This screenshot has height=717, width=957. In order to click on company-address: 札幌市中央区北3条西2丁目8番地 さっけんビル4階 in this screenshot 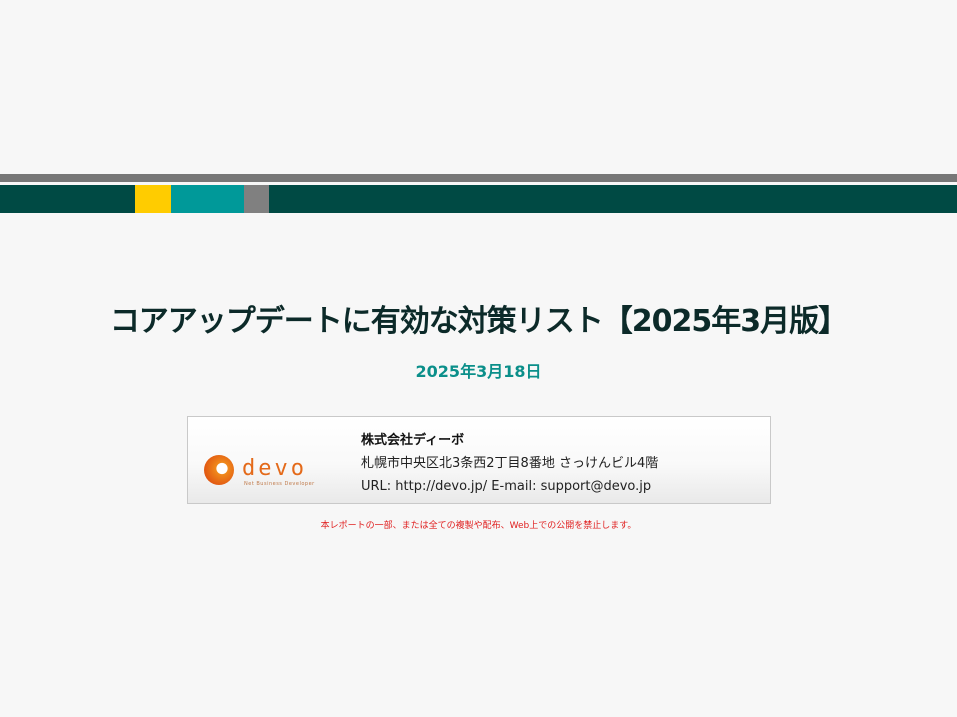, I will do `click(510, 463)`.